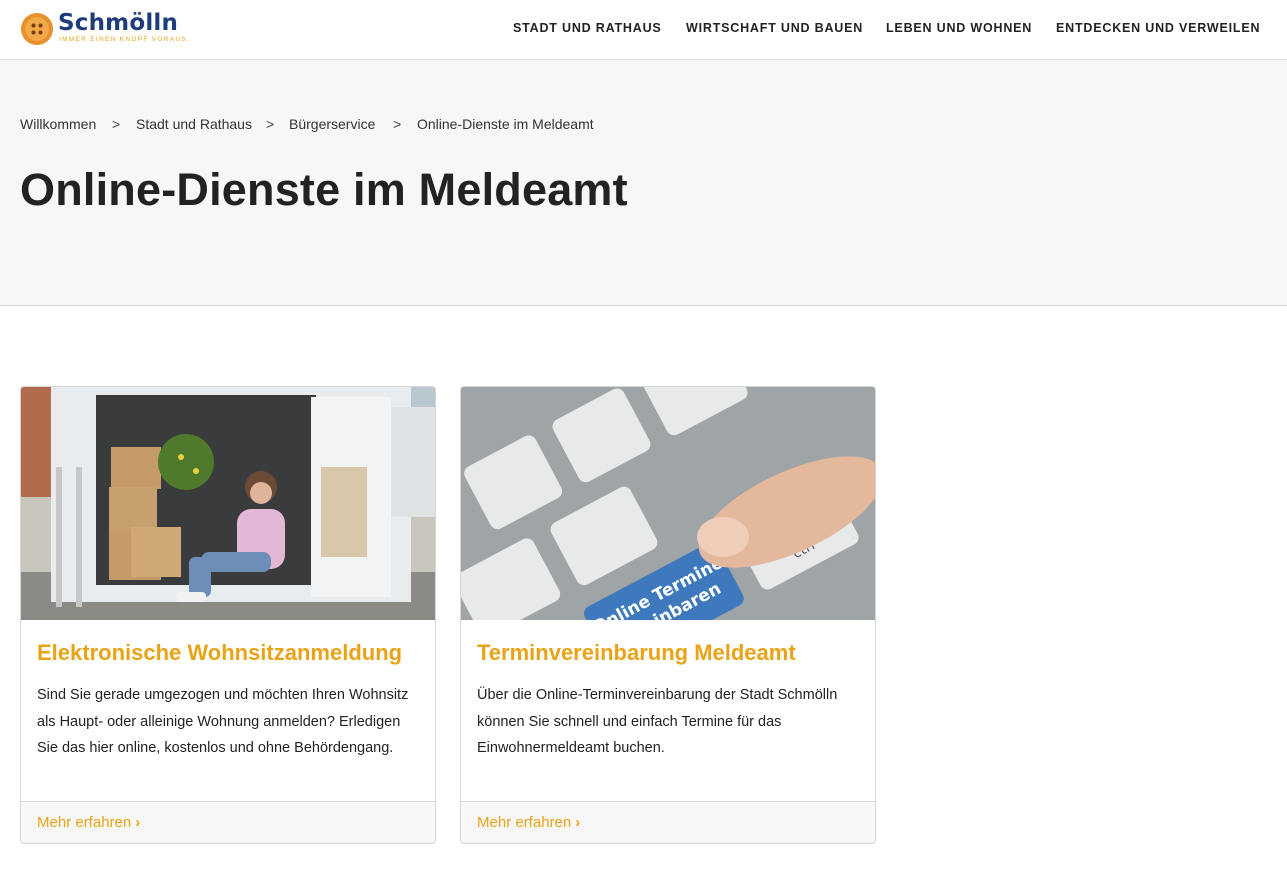 This screenshot has height=892, width=1287. I want to click on card-title: Terminvereinbarung Meldeamt, so click(672, 653).